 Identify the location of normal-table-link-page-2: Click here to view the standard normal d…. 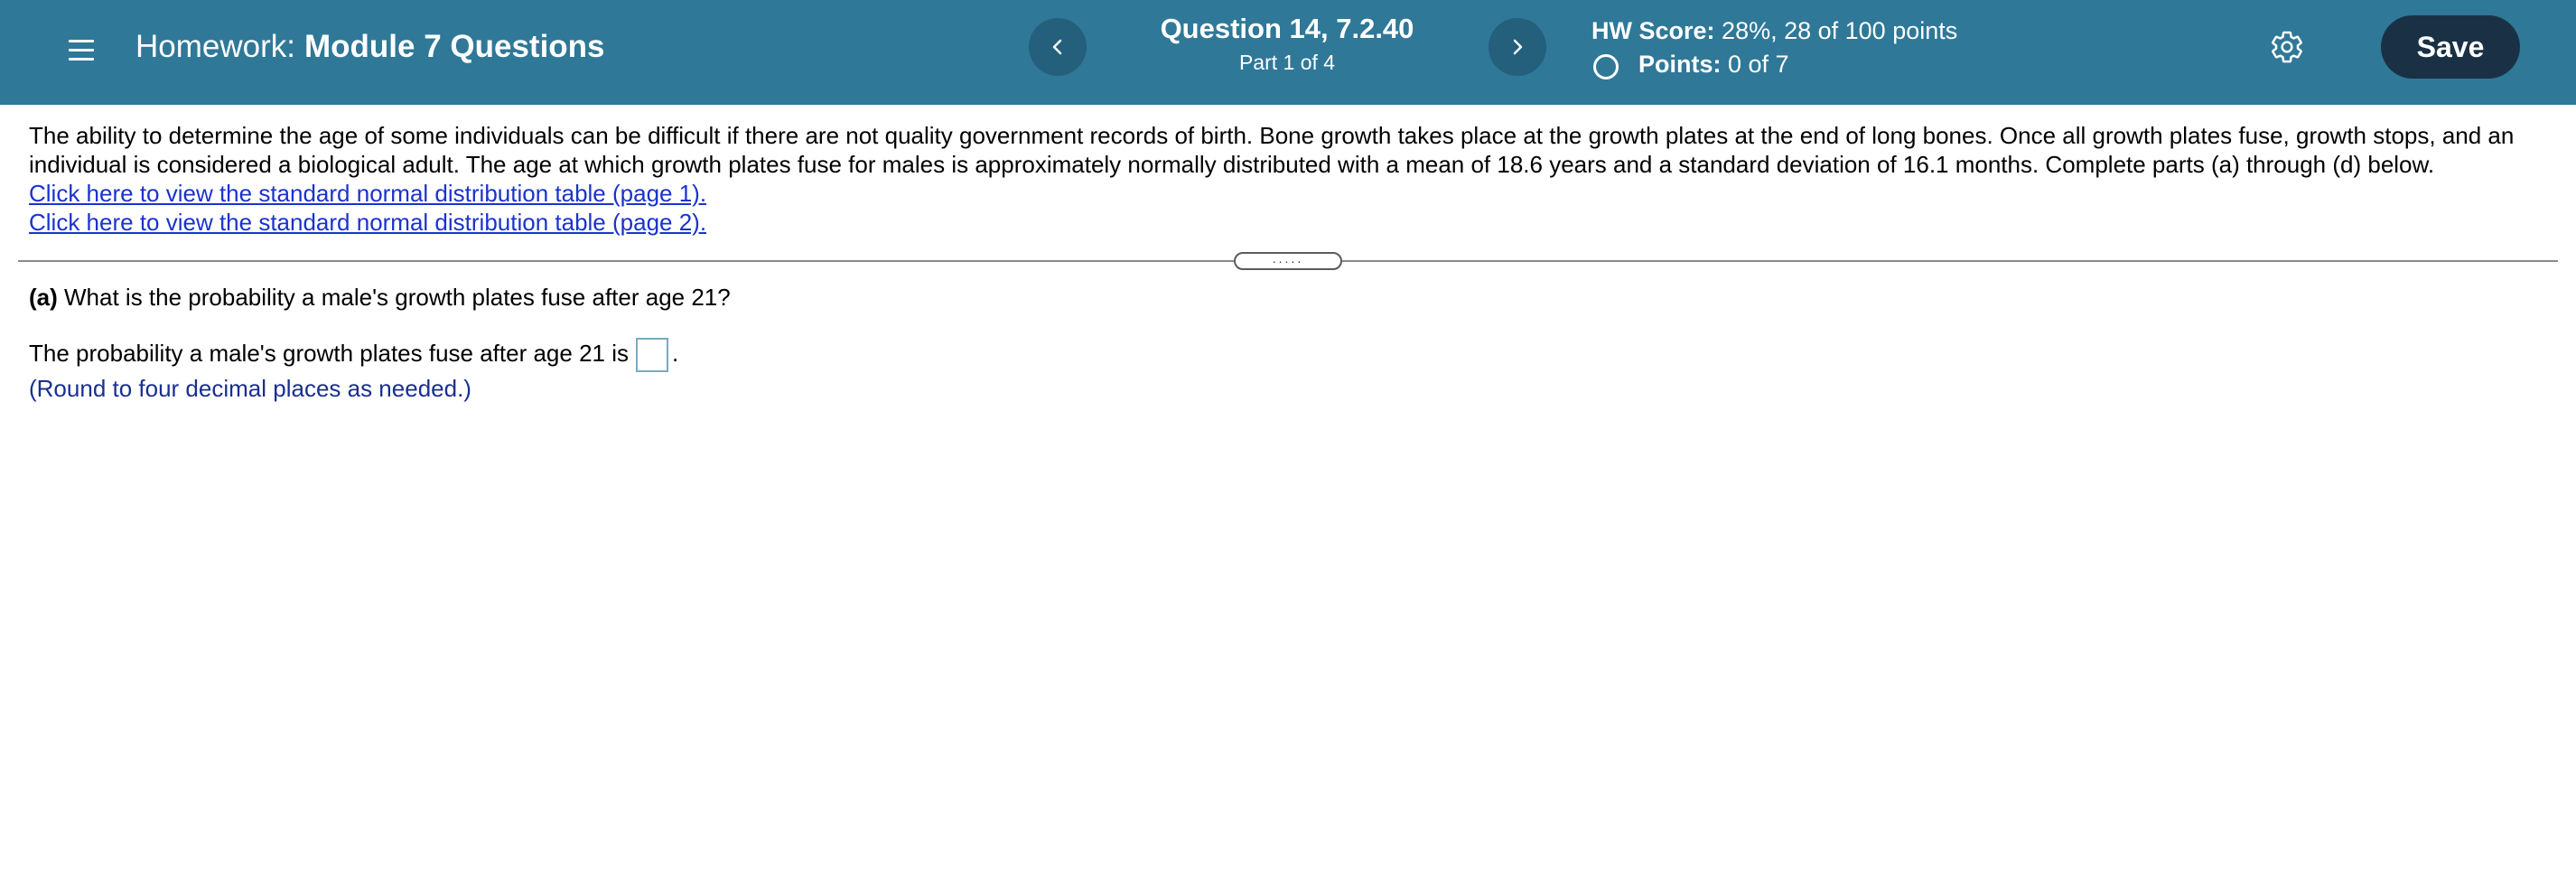
(1289, 222).